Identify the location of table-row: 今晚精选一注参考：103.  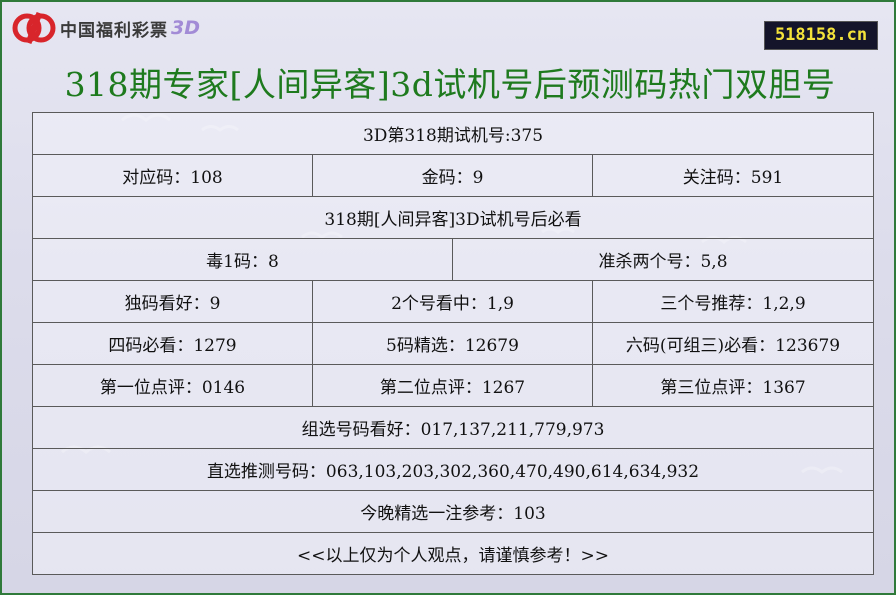
(453, 511).